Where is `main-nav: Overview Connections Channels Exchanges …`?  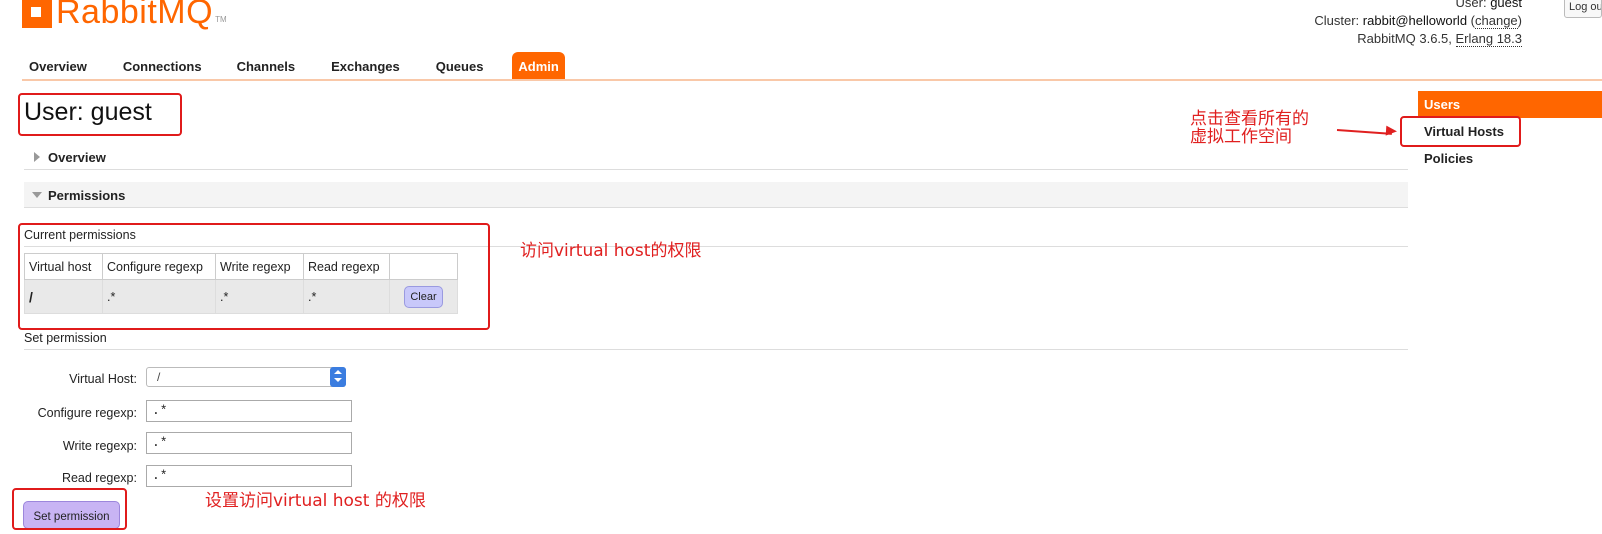 main-nav: Overview Connections Channels Exchanges … is located at coordinates (293, 66).